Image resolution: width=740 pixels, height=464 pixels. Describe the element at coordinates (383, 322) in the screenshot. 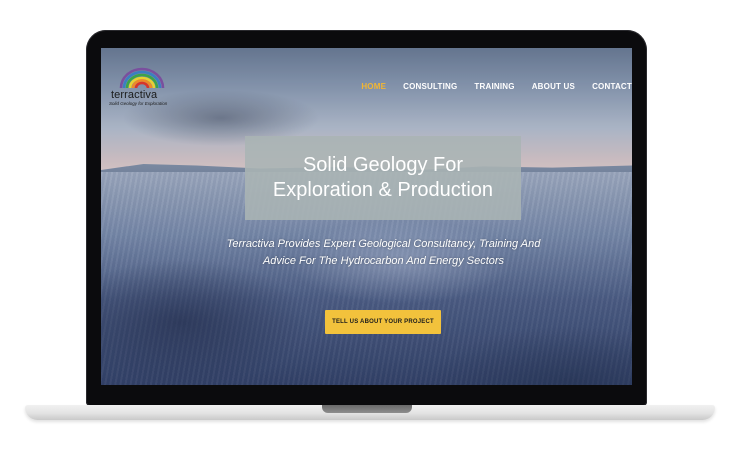

I see `tell-us-project-button: TELL US ABOUT YOUR PROJECT` at that location.